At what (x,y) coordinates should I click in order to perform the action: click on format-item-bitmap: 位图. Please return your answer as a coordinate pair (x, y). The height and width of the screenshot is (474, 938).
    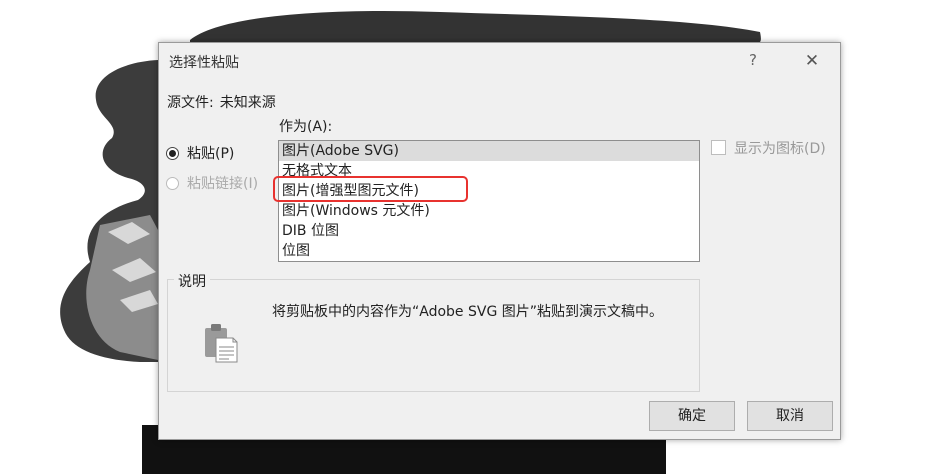
    Looking at the image, I should click on (489, 251).